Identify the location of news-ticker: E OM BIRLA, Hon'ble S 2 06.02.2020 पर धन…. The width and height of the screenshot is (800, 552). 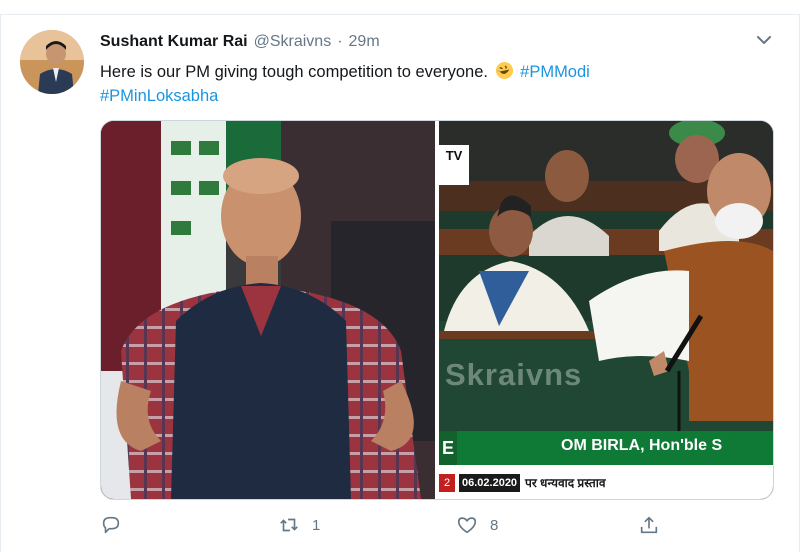
(606, 465).